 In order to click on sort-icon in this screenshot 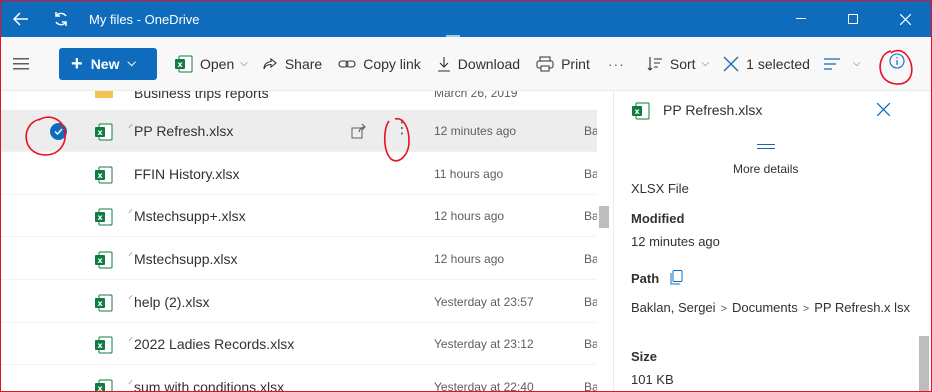, I will do `click(655, 64)`.